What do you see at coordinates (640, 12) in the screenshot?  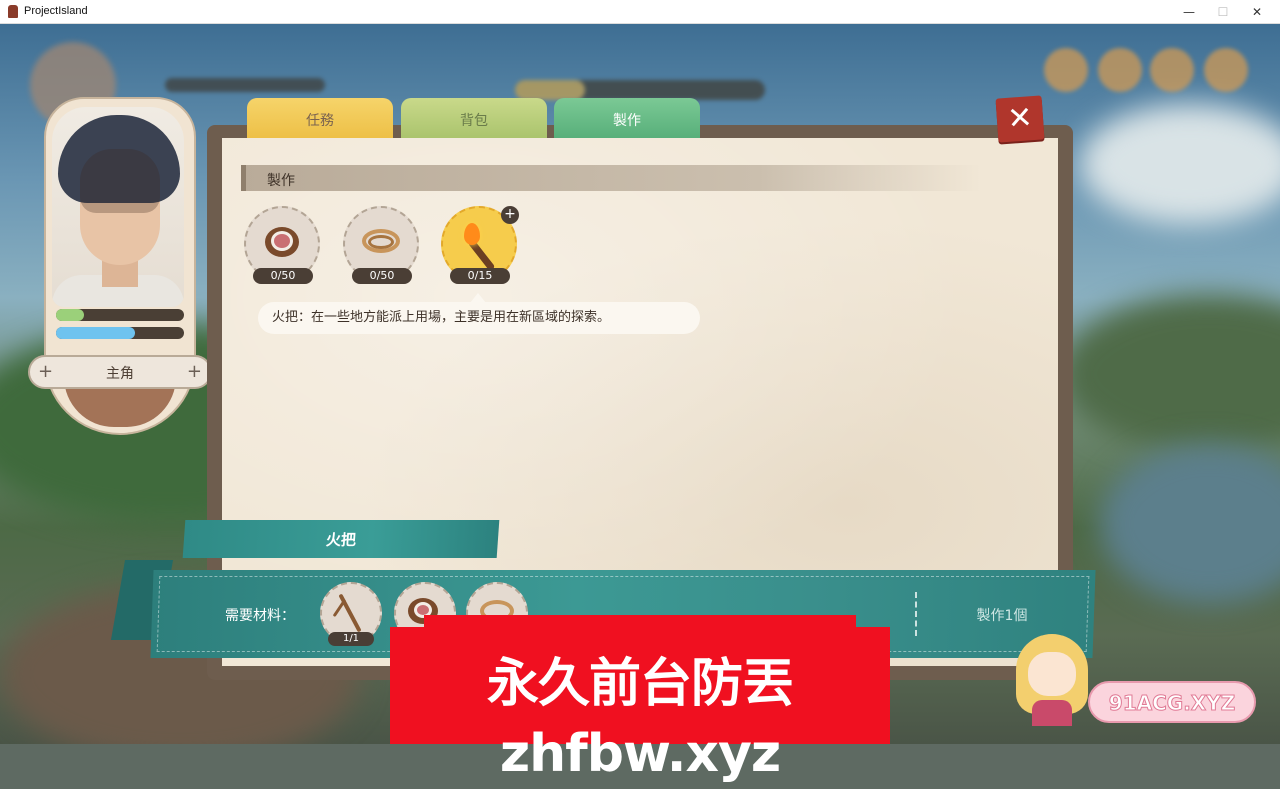 I see `window-titlebar: ProjectIsland — ☐ ✕` at bounding box center [640, 12].